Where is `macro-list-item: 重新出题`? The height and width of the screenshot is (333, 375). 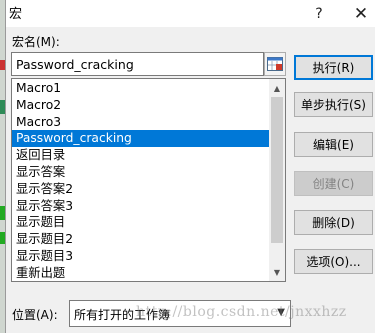 macro-list-item: 重新出题 is located at coordinates (141, 273).